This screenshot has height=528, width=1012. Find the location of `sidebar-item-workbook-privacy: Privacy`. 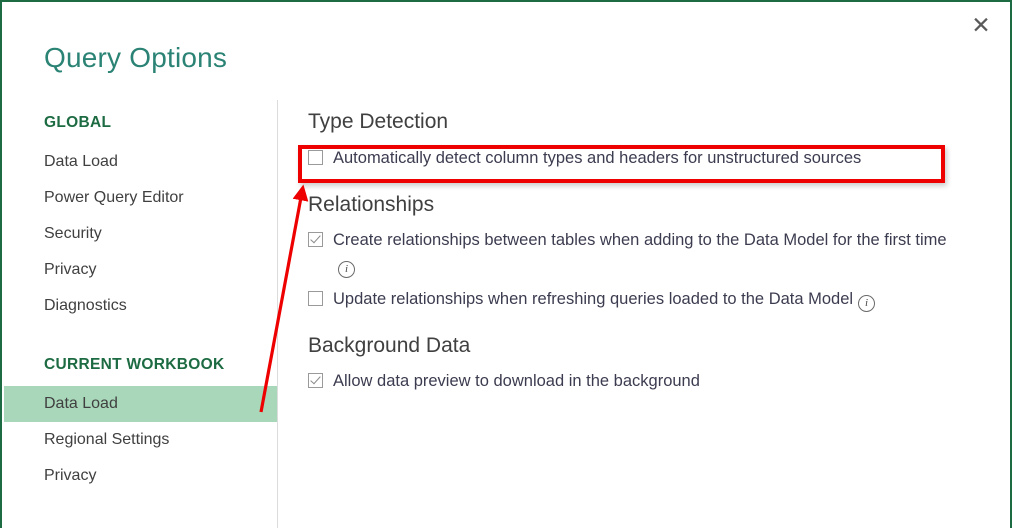

sidebar-item-workbook-privacy: Privacy is located at coordinates (140, 476).